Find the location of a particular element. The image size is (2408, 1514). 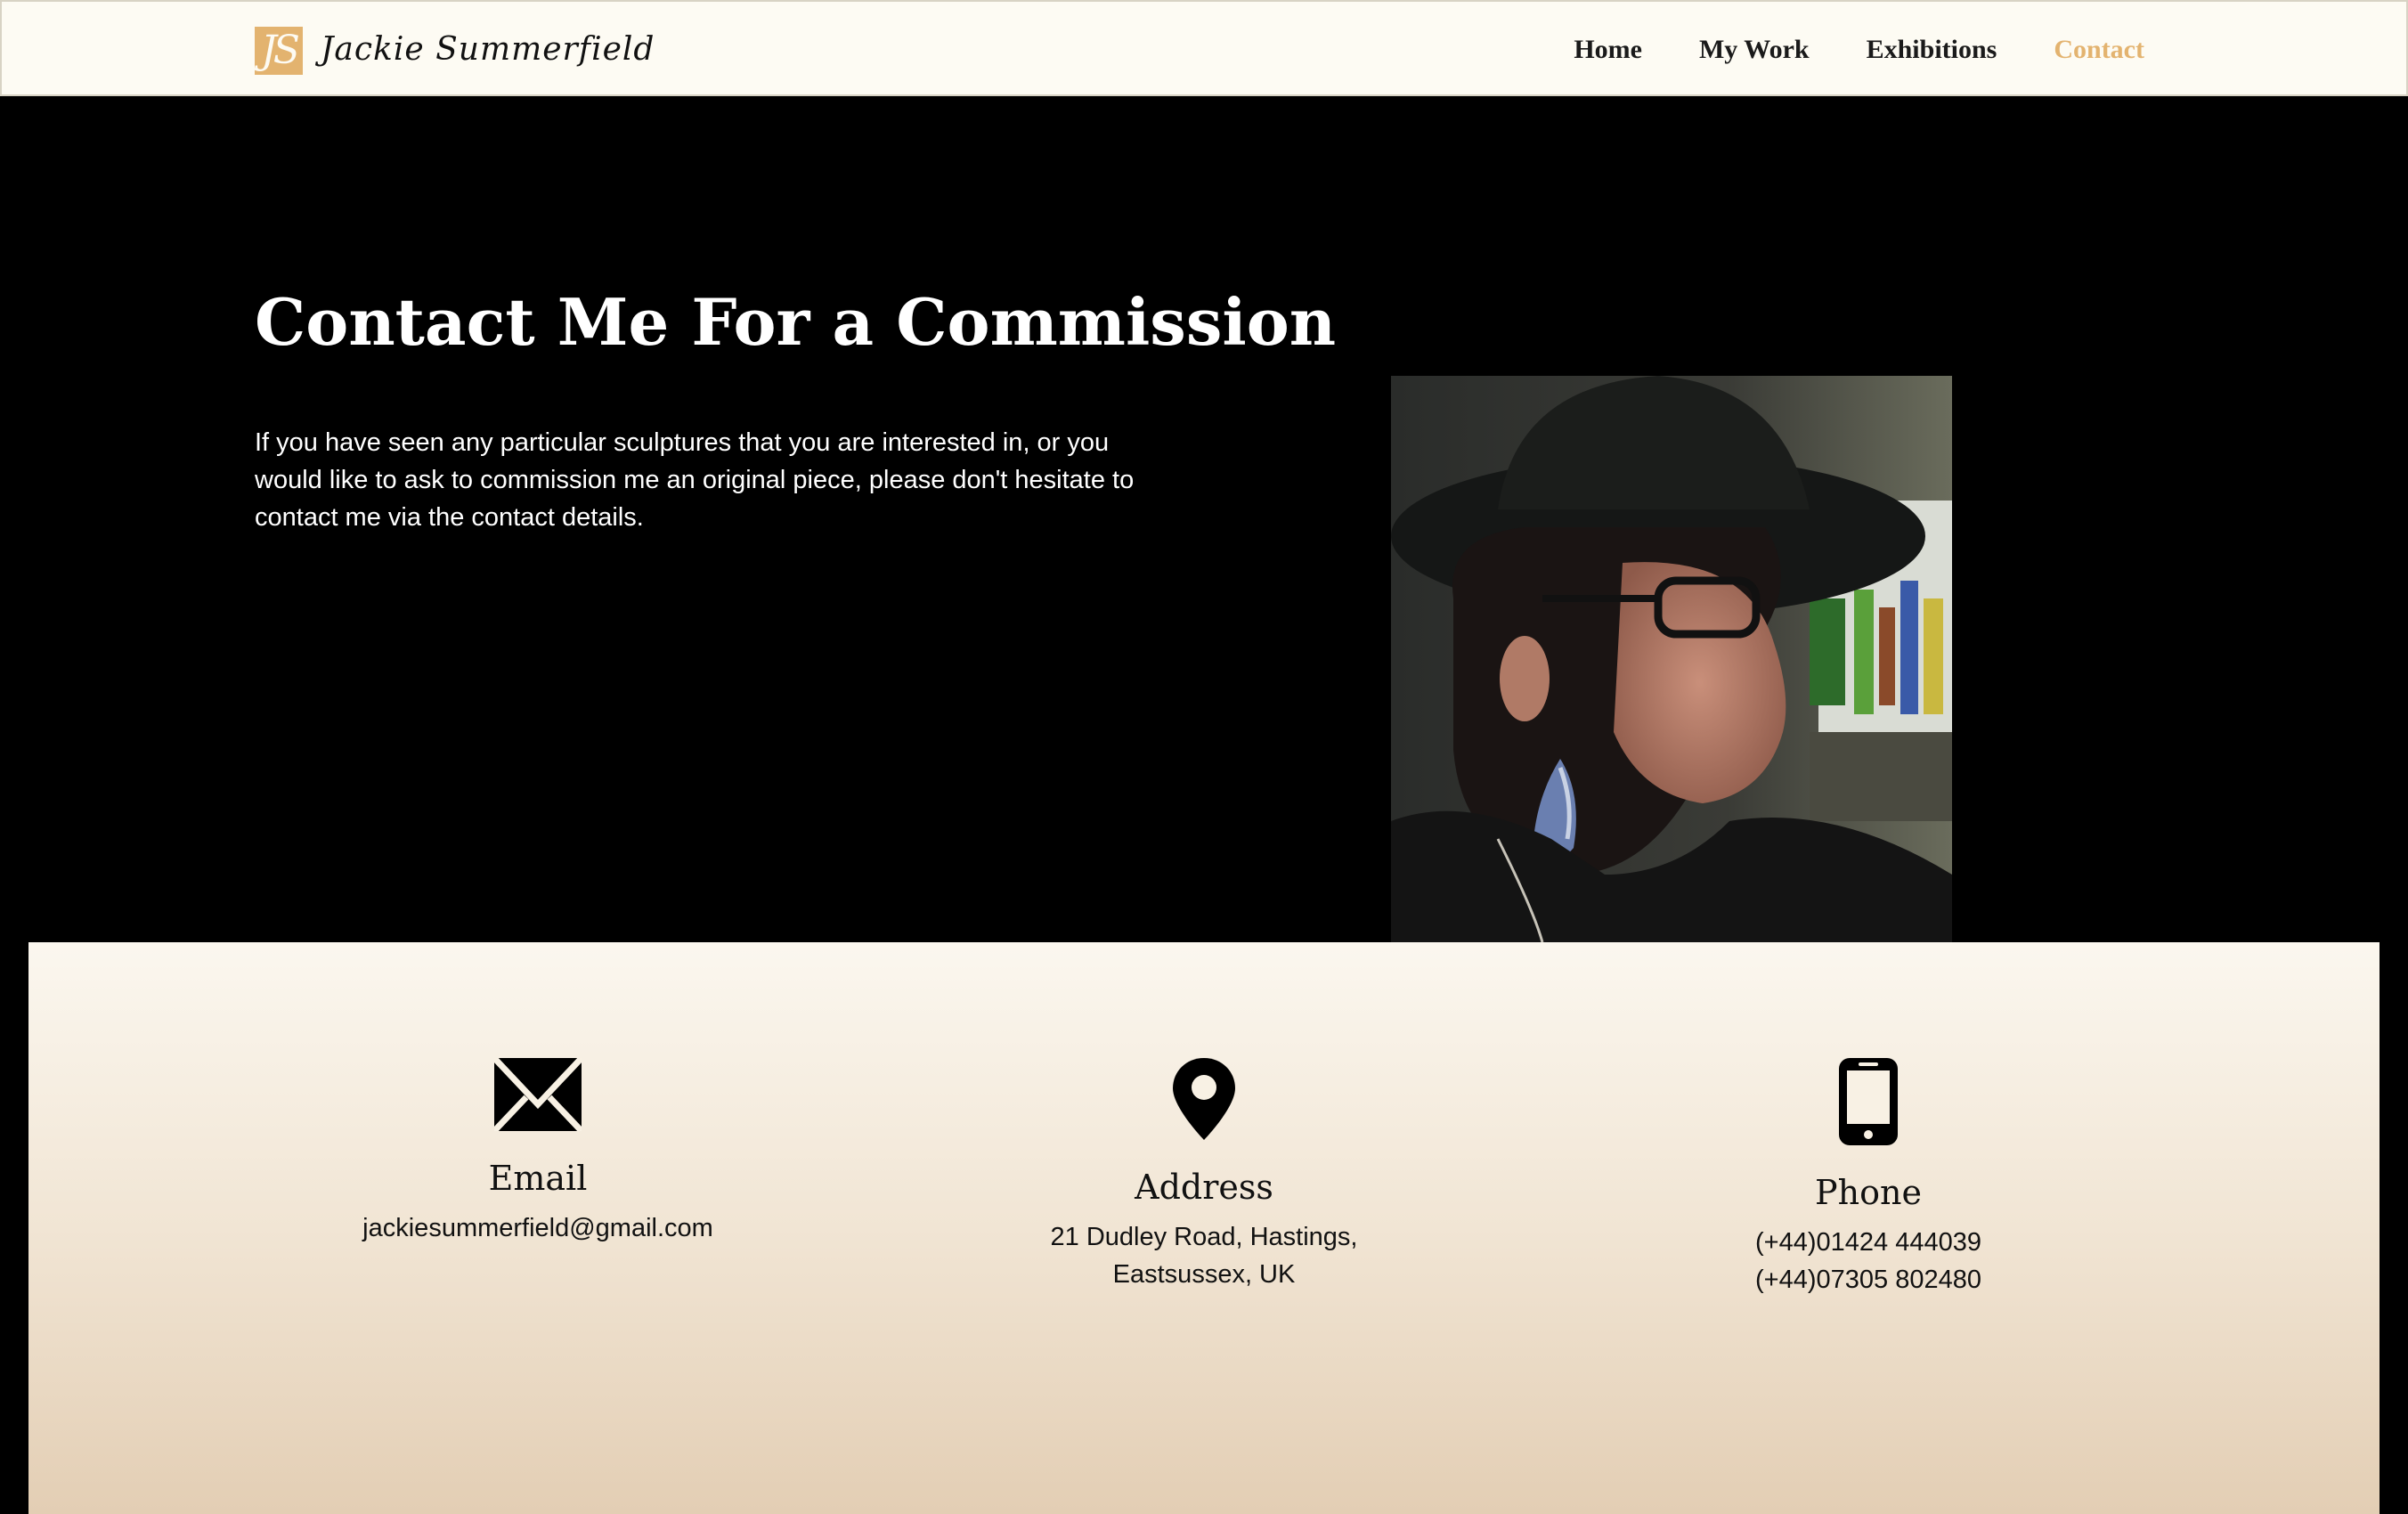

phone-title: Phone is located at coordinates (1869, 1192).